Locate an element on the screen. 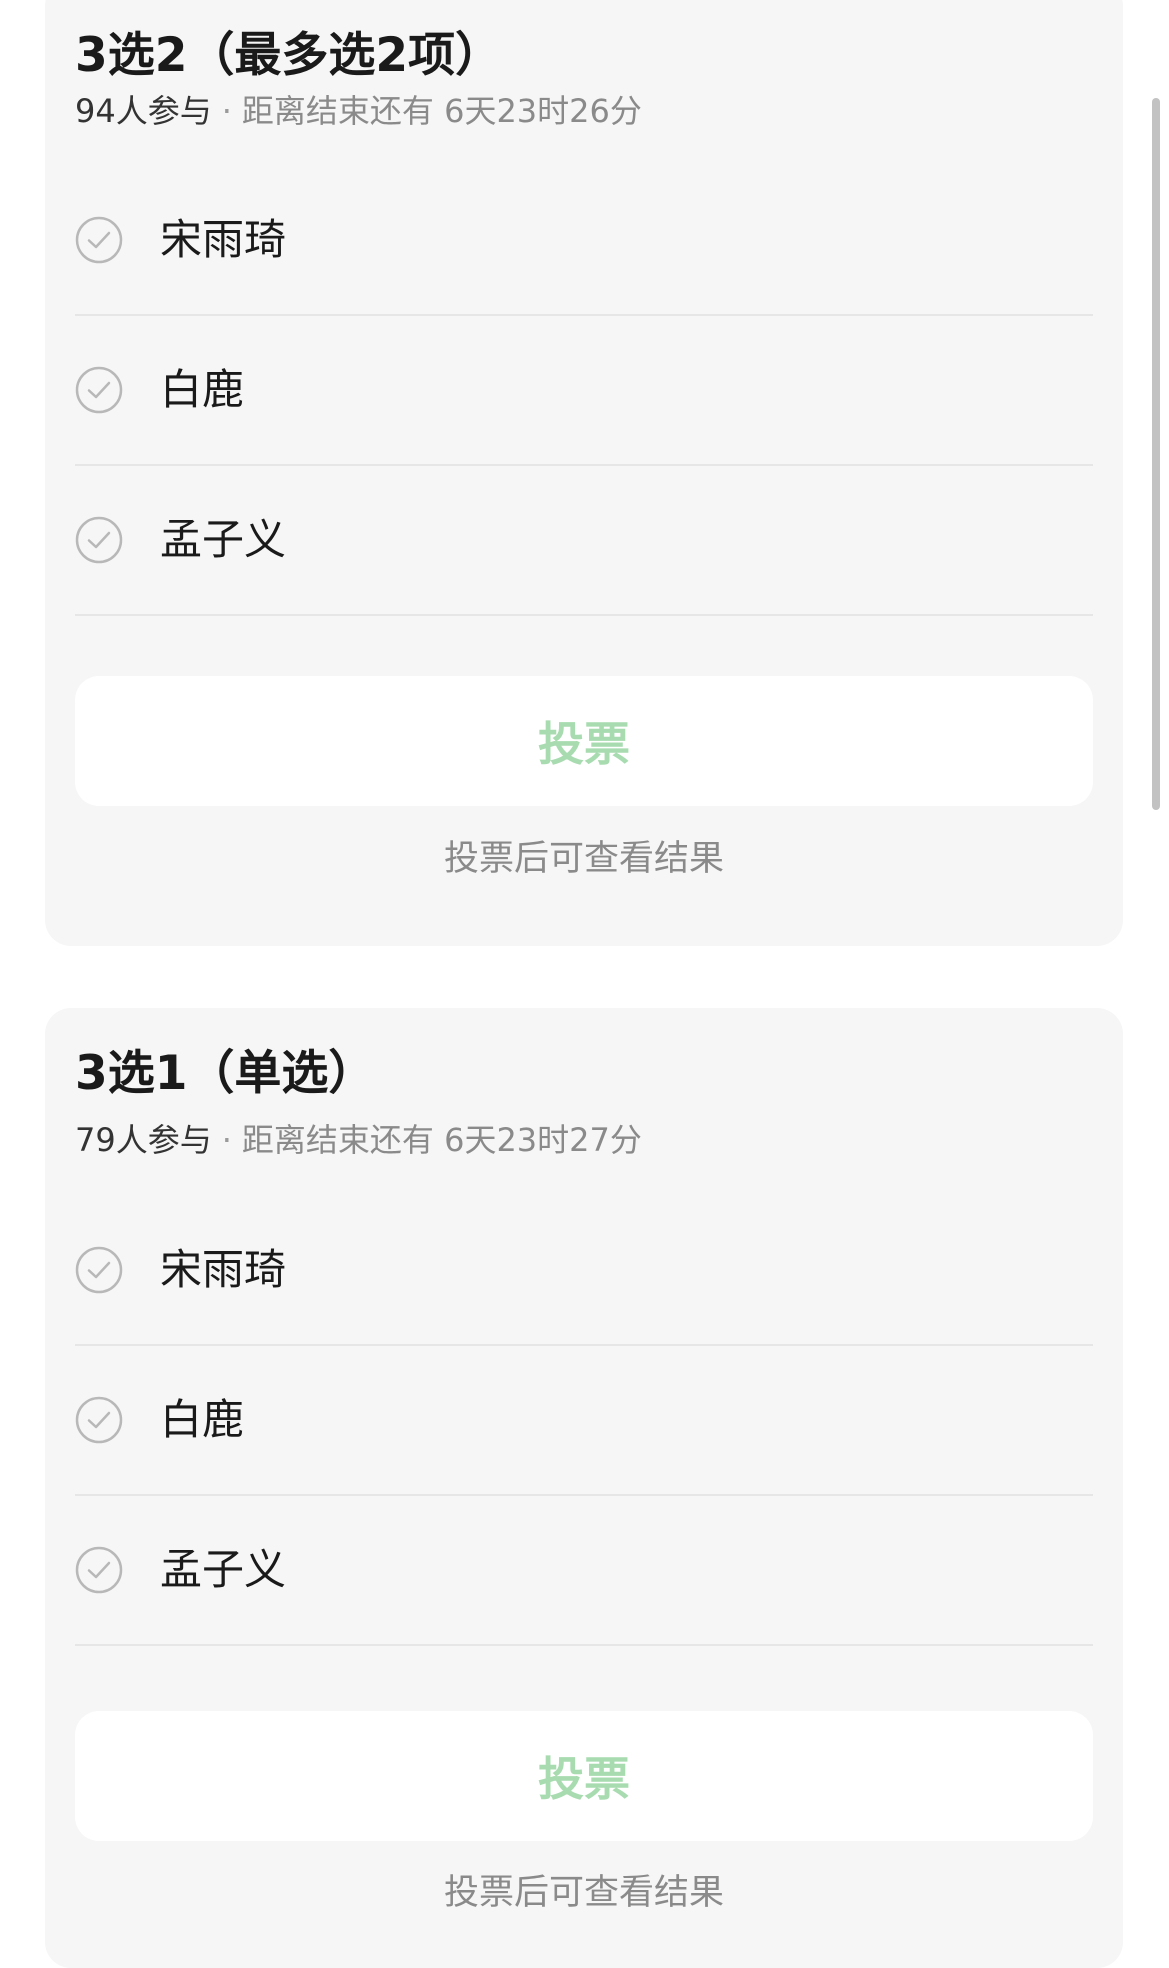 Image resolution: width=1169 pixels, height=1968 pixels. poll-meta: 79人参与 · 距离结束还有 6天23时27分 is located at coordinates (358, 1140).